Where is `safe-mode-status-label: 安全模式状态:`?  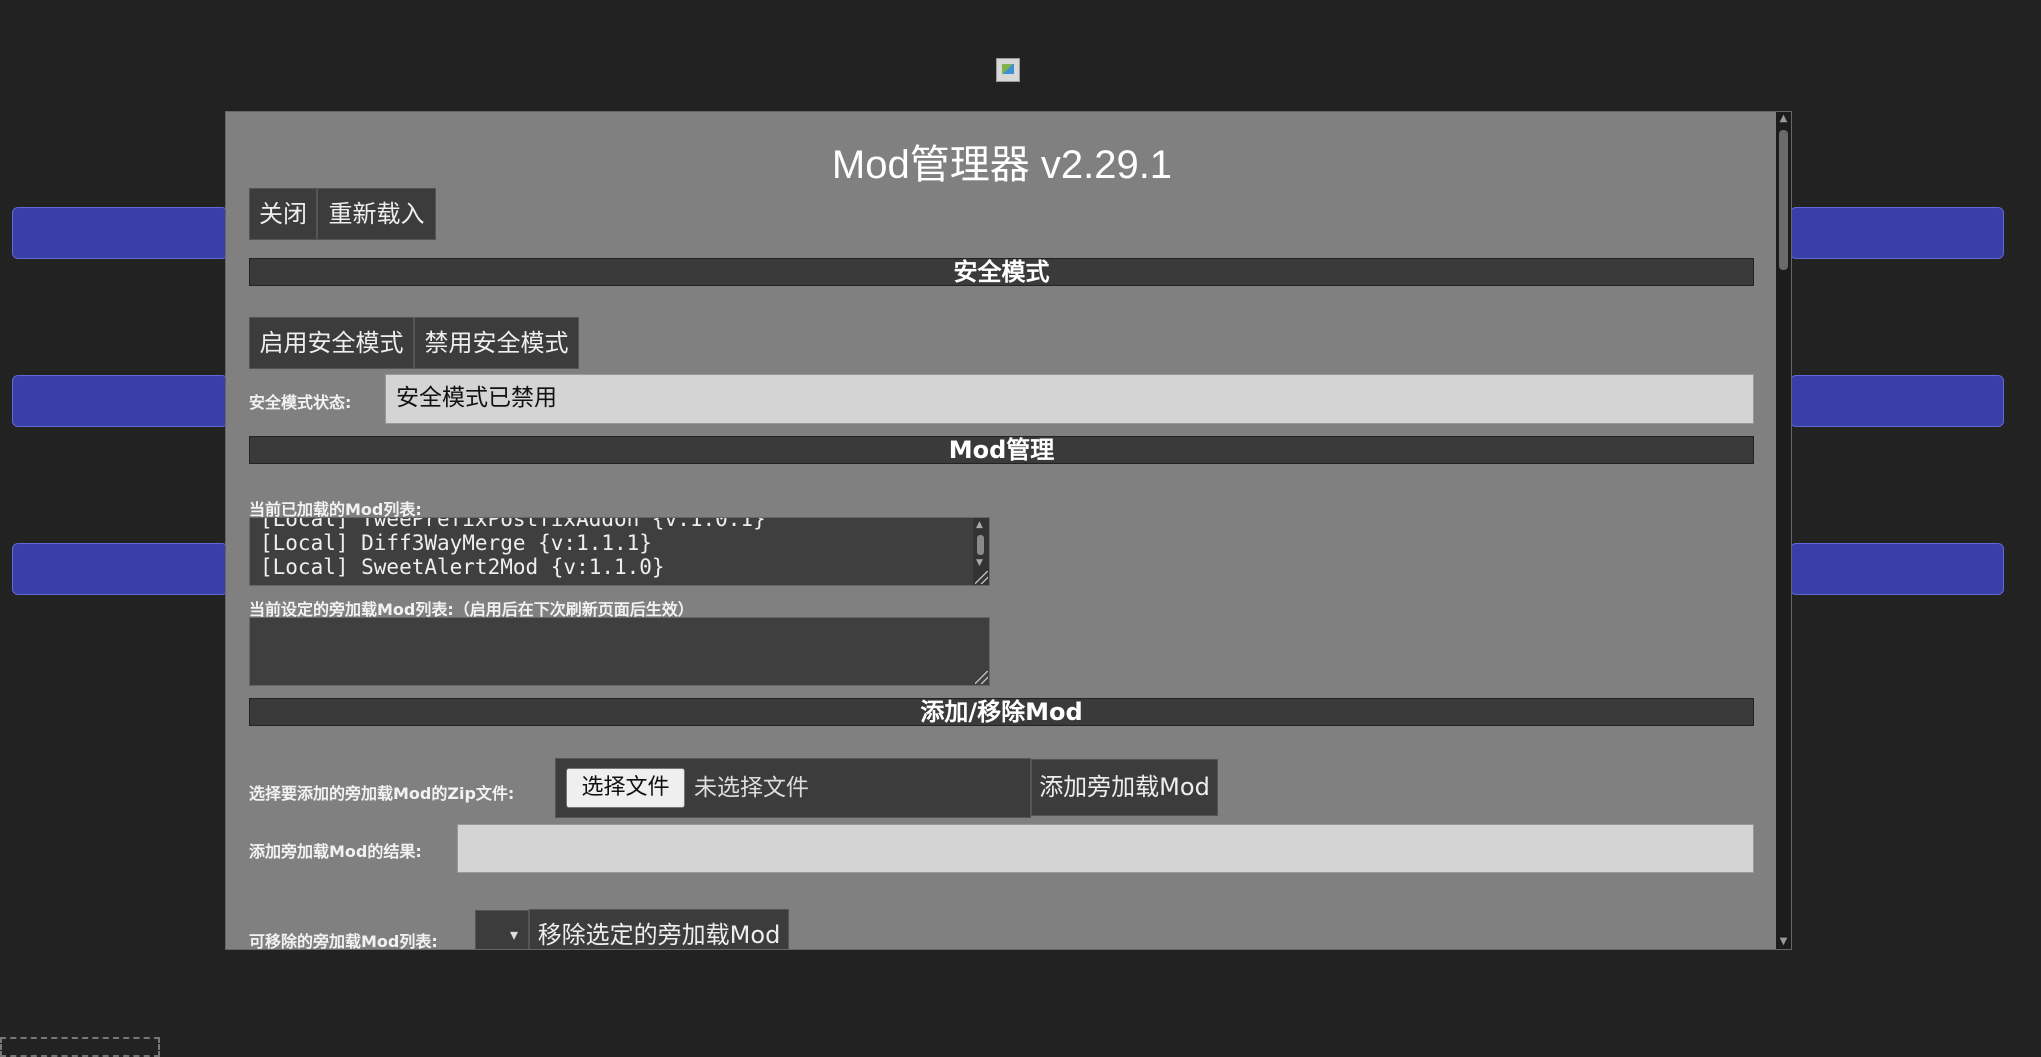
safe-mode-status-label: 安全模式状态: is located at coordinates (300, 402).